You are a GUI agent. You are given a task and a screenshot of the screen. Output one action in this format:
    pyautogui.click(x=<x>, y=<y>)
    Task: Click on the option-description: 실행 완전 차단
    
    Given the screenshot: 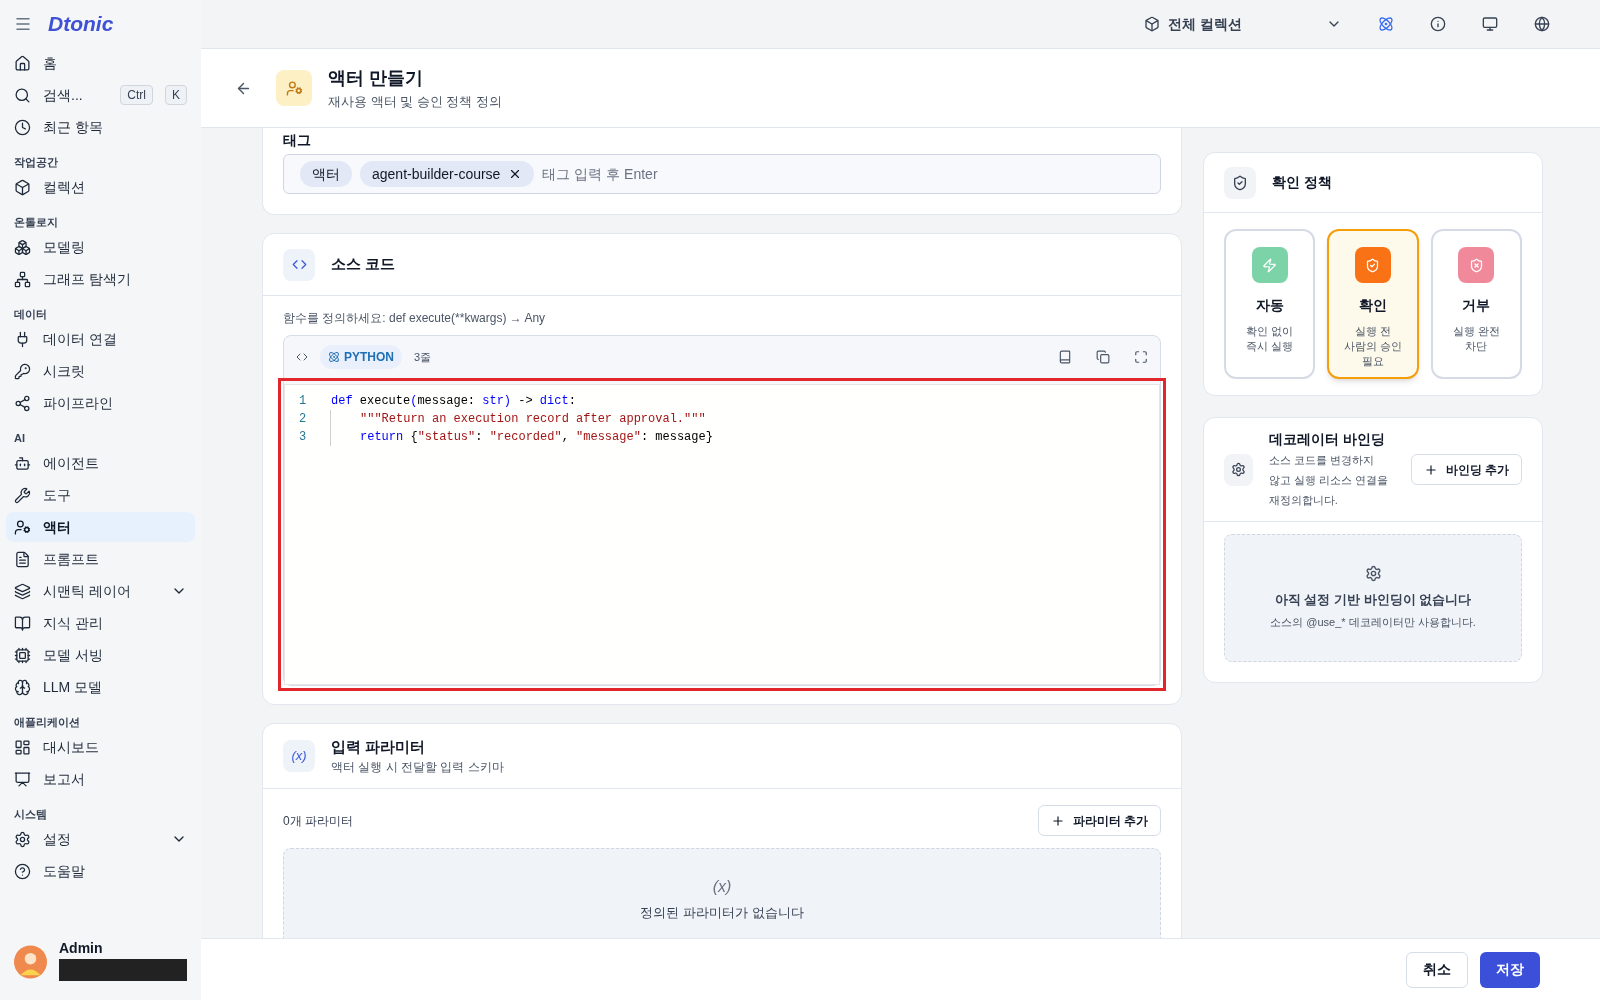 What is the action you would take?
    pyautogui.click(x=1476, y=339)
    